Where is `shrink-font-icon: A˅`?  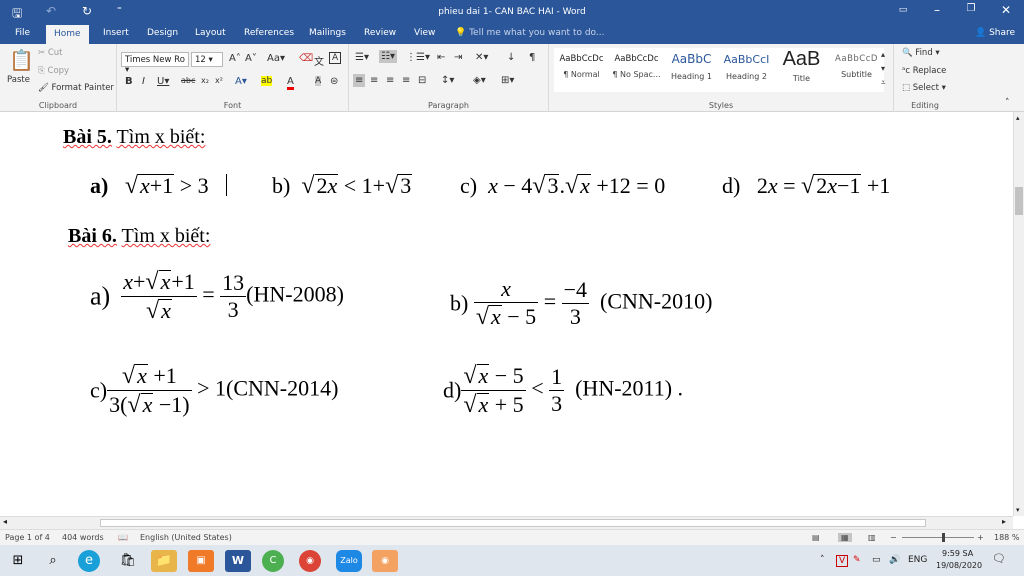 shrink-font-icon: A˅ is located at coordinates (251, 58).